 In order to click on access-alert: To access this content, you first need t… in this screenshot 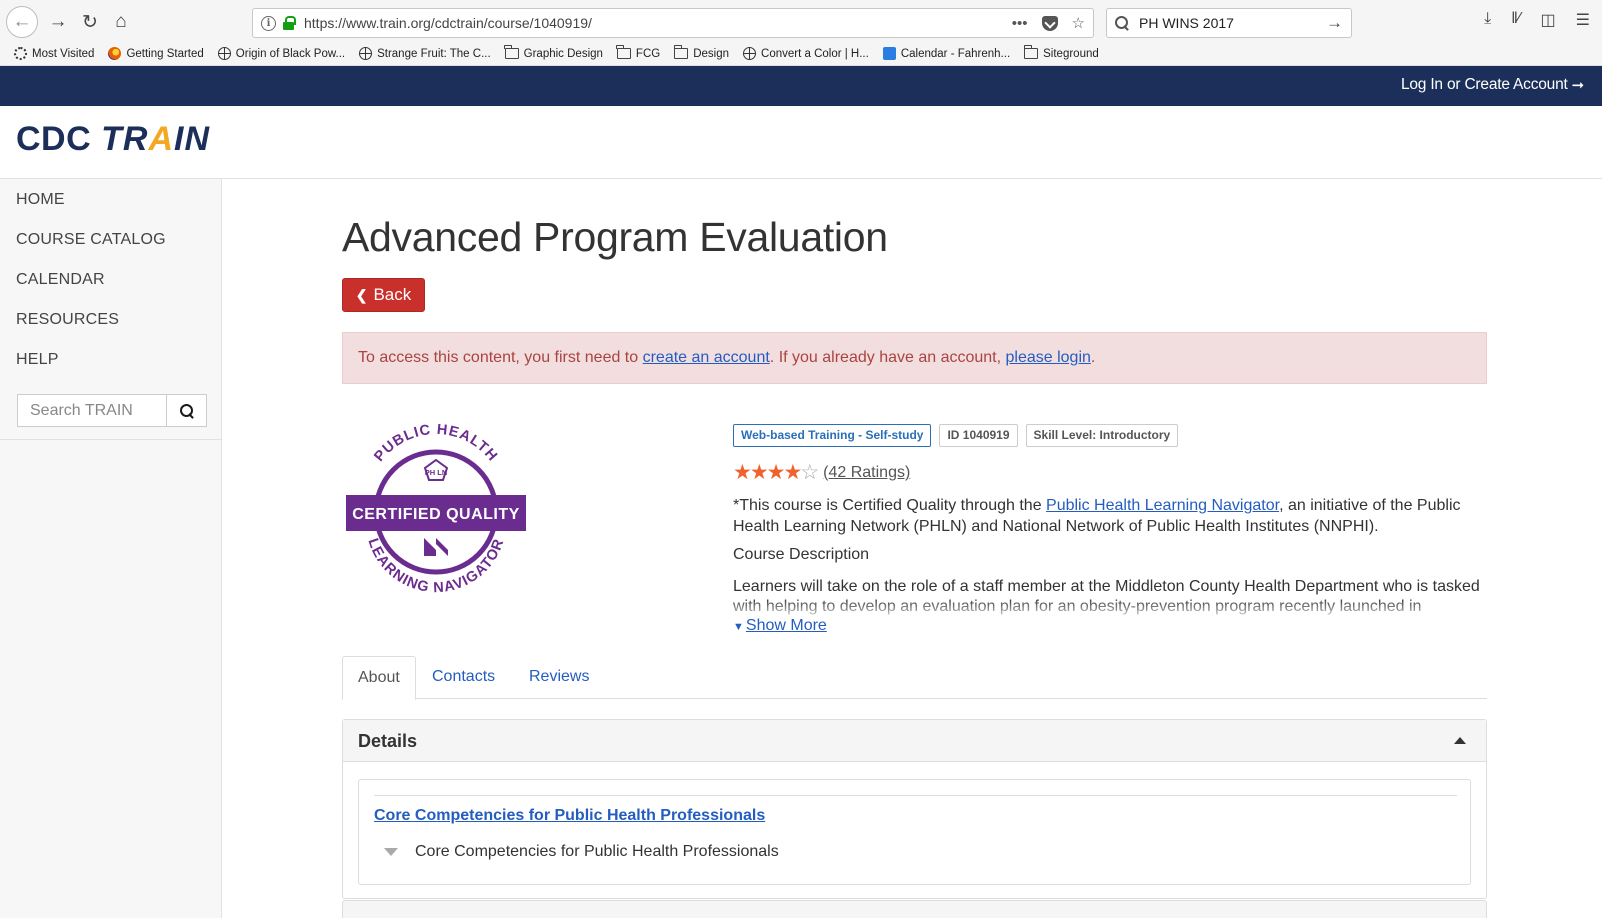, I will do `click(914, 358)`.